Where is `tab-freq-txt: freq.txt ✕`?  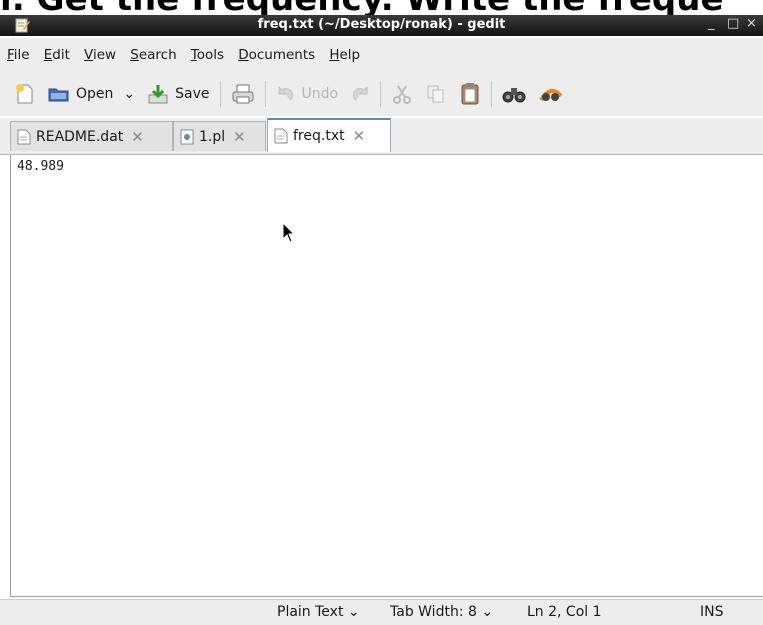 tab-freq-txt: freq.txt ✕ is located at coordinates (329, 135).